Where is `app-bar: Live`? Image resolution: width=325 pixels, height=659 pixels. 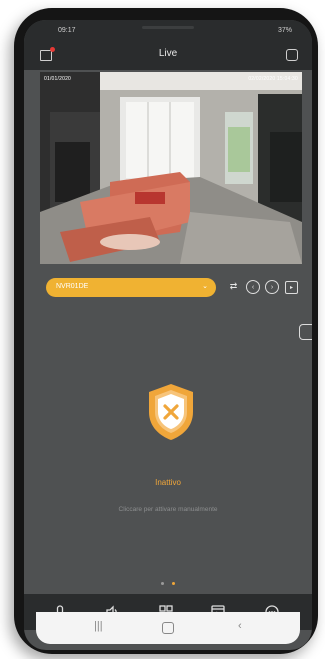 app-bar: Live is located at coordinates (168, 55).